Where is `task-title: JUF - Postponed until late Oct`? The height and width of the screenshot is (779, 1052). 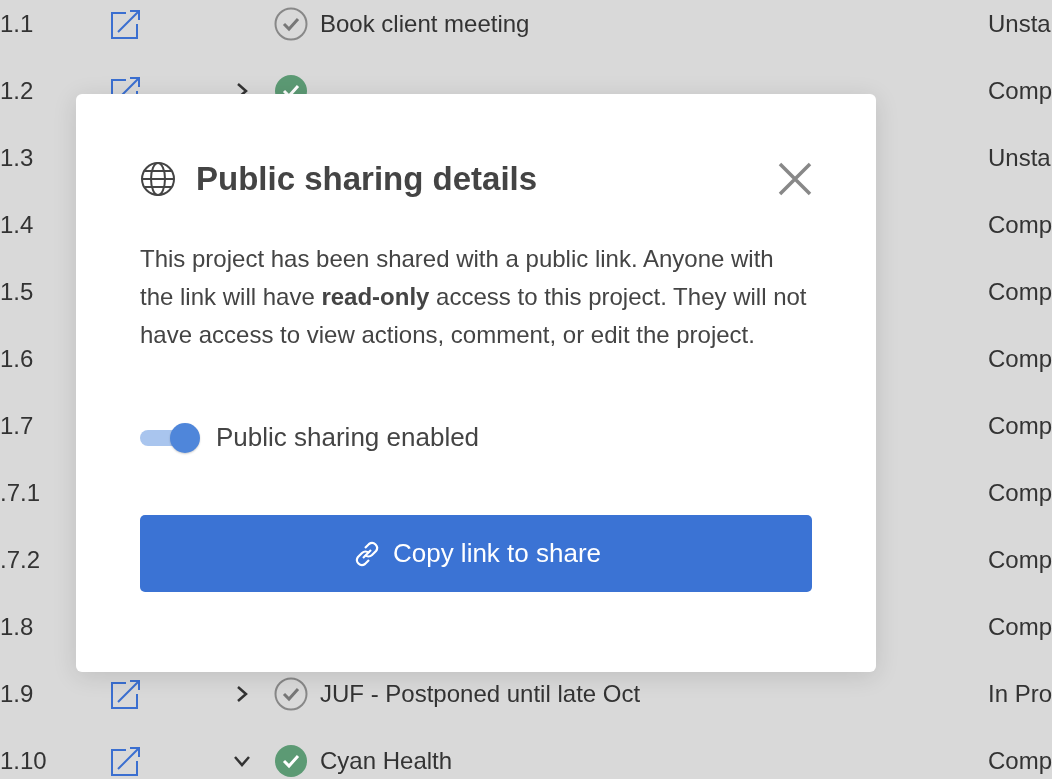 task-title: JUF - Postponed until late Oct is located at coordinates (480, 693).